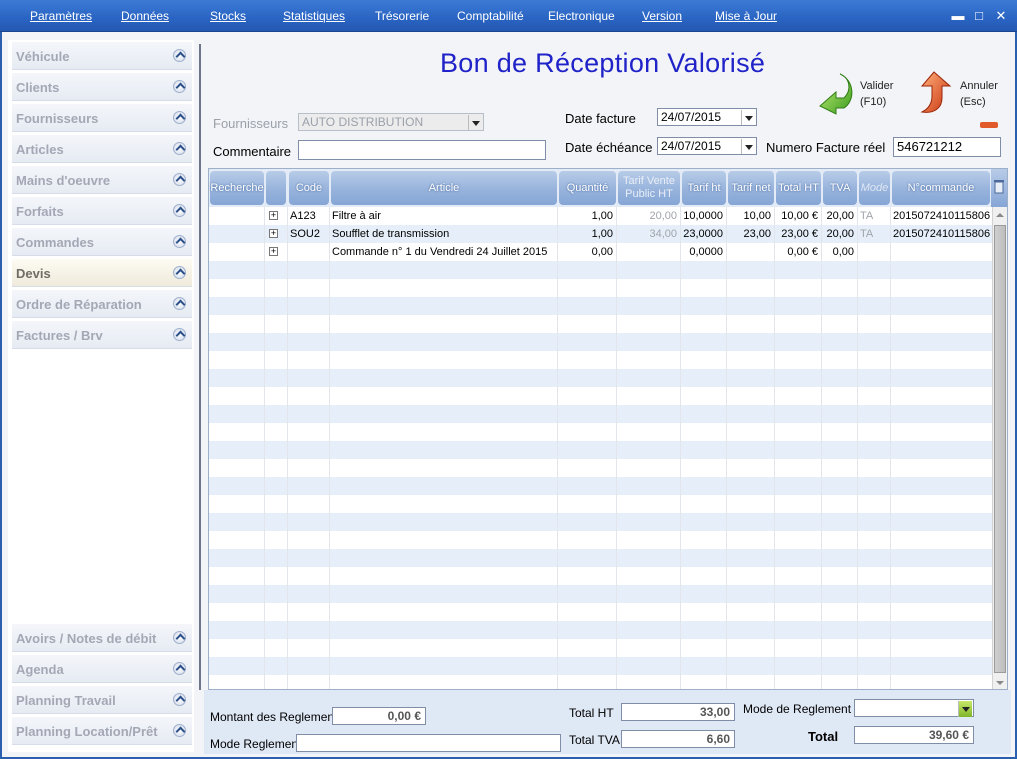 The height and width of the screenshot is (759, 1017). What do you see at coordinates (707, 117) in the screenshot?
I see `invoice-date-field: 24/07/2015` at bounding box center [707, 117].